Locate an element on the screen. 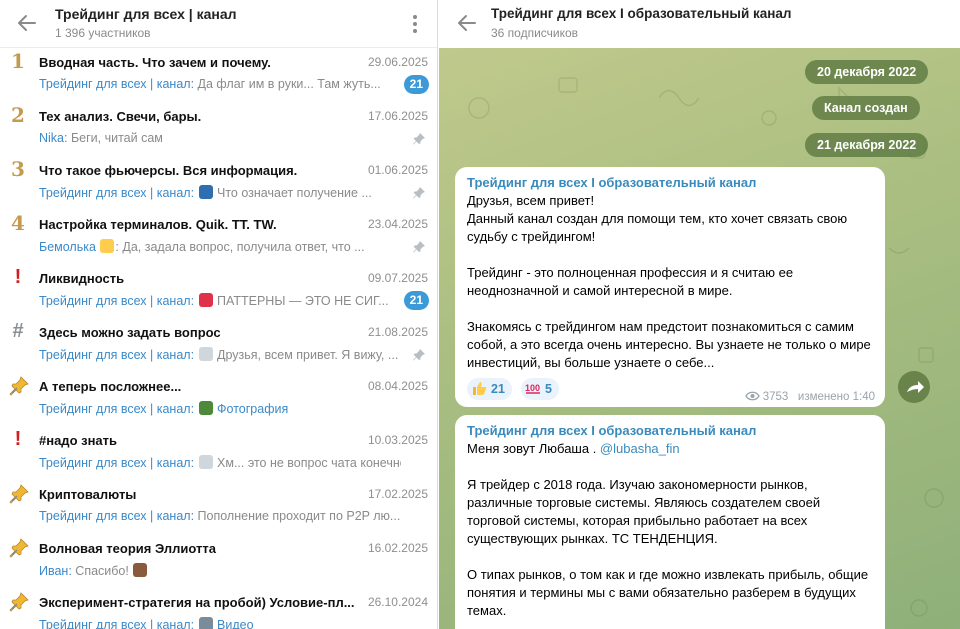 This screenshot has height=629, width=960. topic-date: 21.08.2025 is located at coordinates (397, 332).